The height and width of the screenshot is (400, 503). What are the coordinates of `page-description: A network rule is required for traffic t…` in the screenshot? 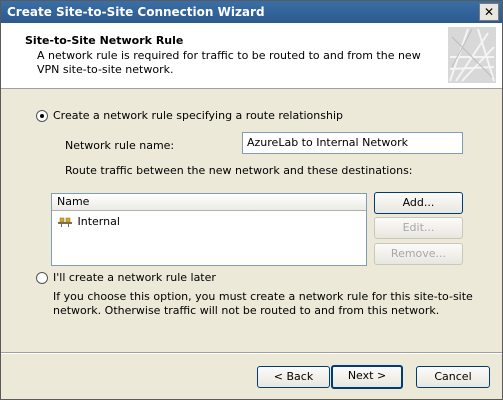 It's located at (229, 62).